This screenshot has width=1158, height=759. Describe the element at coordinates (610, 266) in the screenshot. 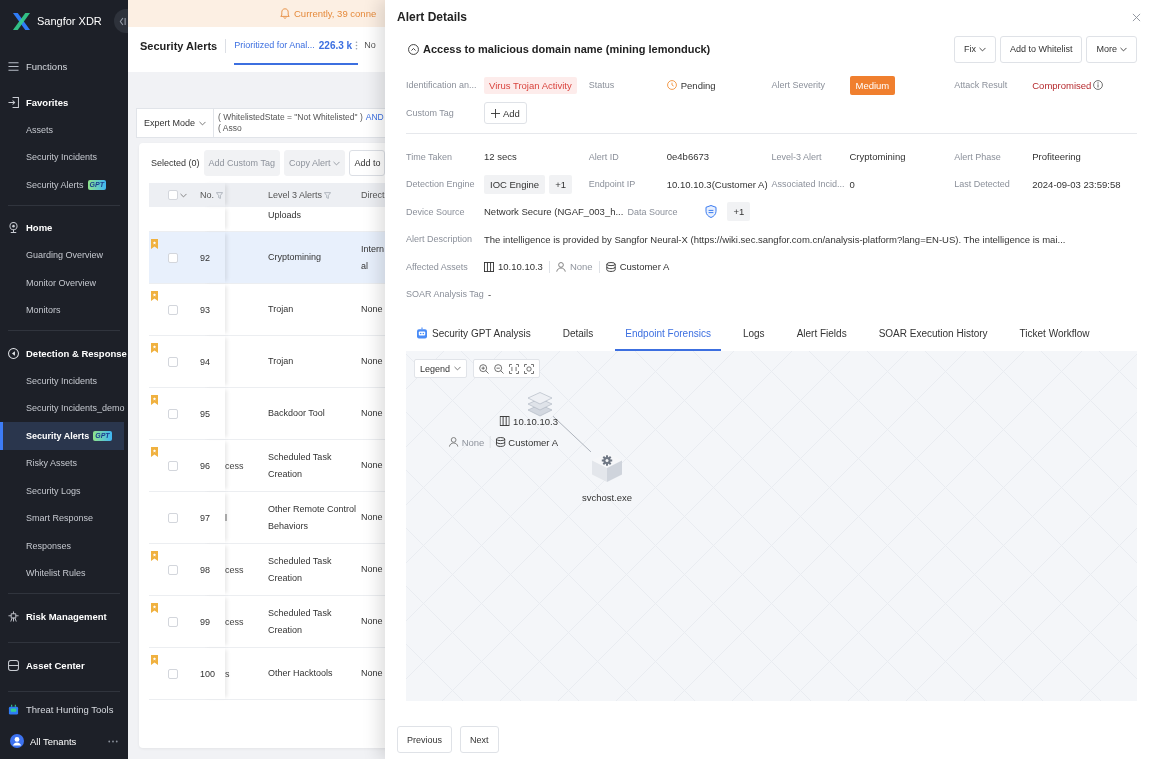

I see `database-icon` at that location.